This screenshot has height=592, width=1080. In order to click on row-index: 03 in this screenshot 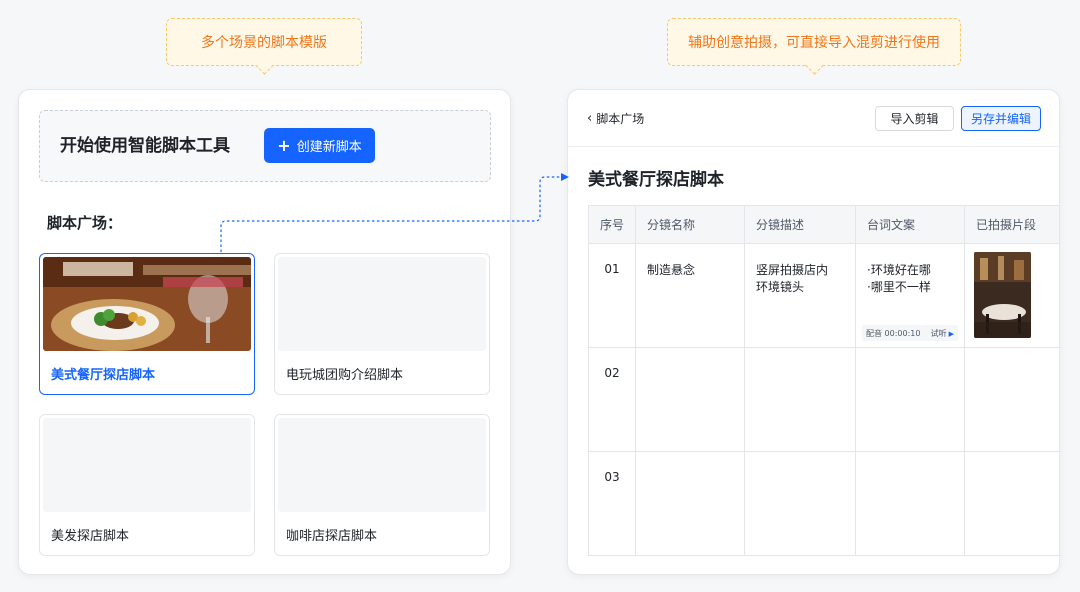, I will do `click(612, 503)`.